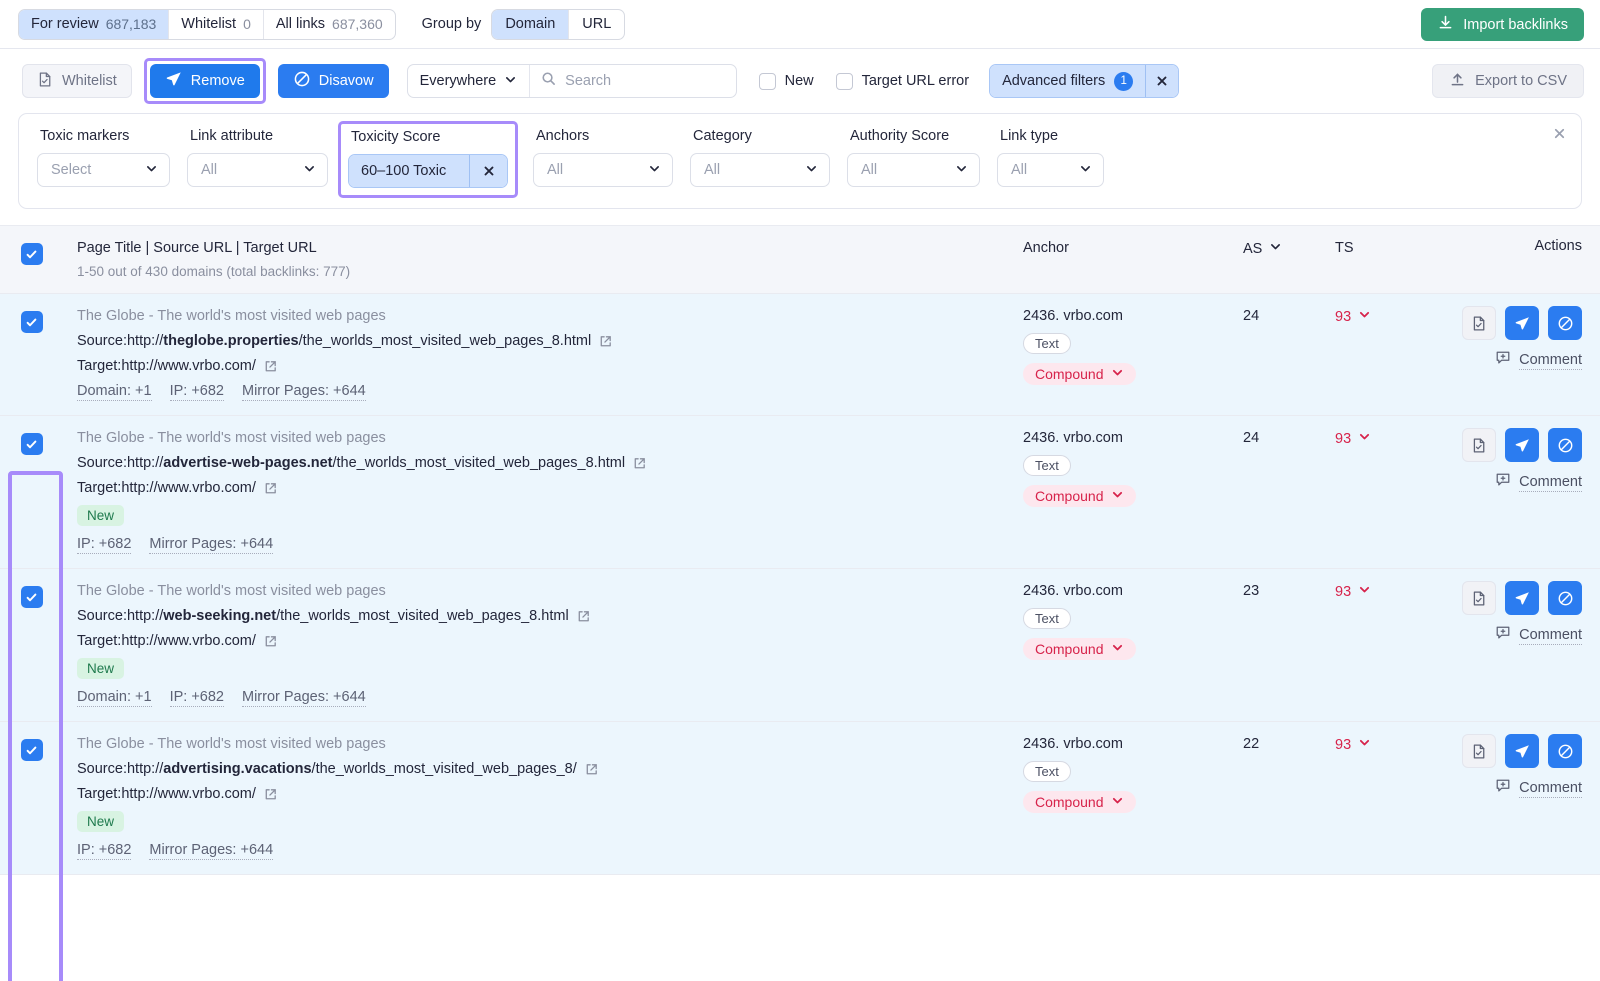  I want to click on filter-link-type-select: All, so click(1050, 170).